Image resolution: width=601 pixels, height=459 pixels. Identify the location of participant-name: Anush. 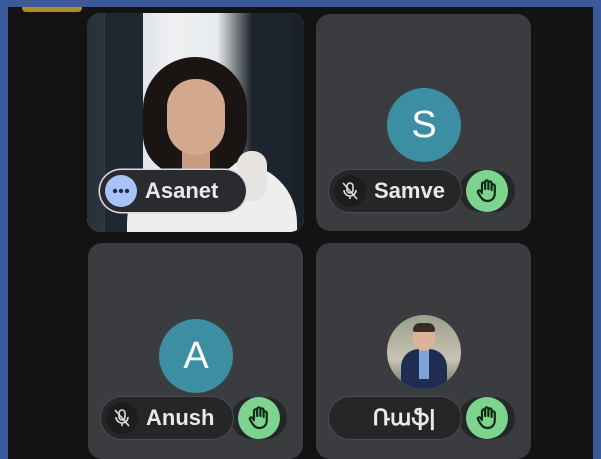
(180, 417).